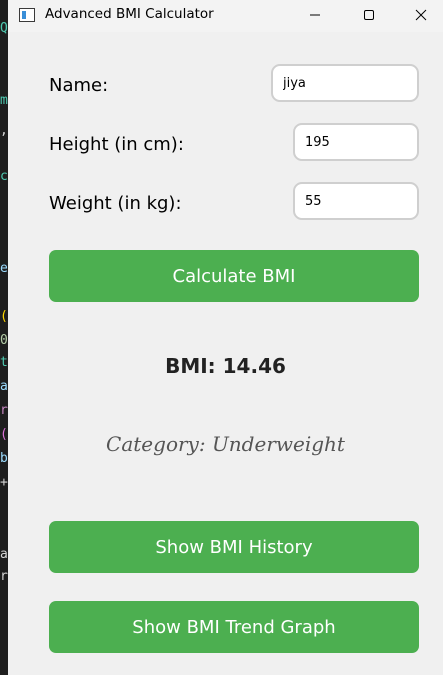 Image resolution: width=443 pixels, height=675 pixels. I want to click on background-editor-strip: Q m , c e ( 0 t a r ( b + a r, so click(4, 337).